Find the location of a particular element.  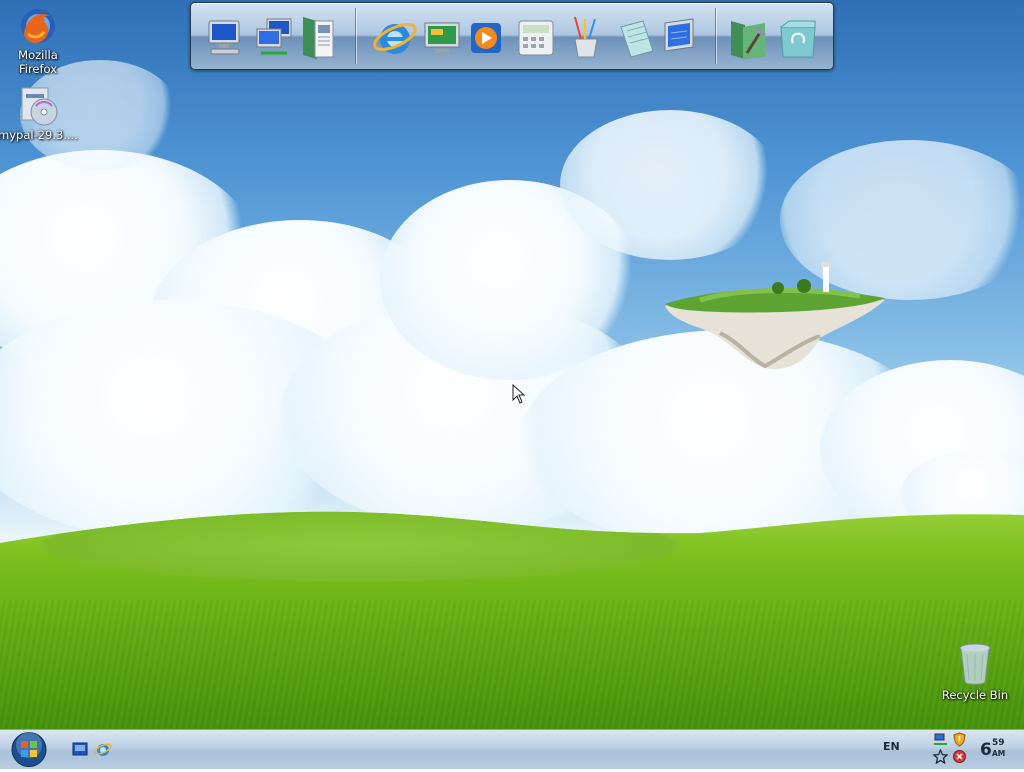

clock-minute: 59 is located at coordinates (998, 743).